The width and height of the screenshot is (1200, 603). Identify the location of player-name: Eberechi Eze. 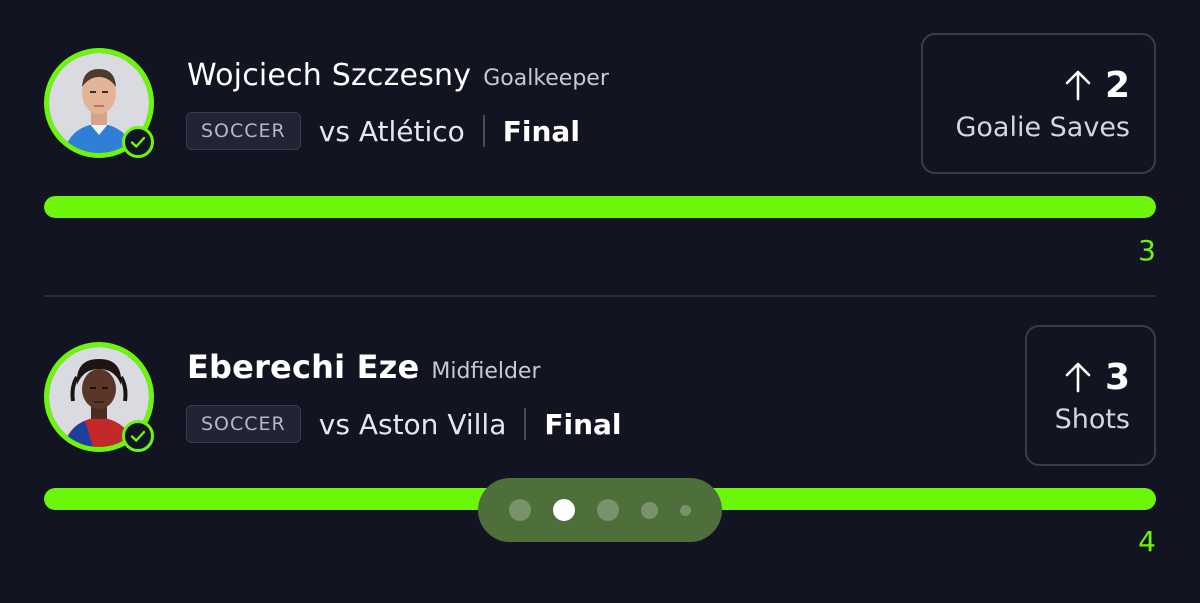
(303, 367).